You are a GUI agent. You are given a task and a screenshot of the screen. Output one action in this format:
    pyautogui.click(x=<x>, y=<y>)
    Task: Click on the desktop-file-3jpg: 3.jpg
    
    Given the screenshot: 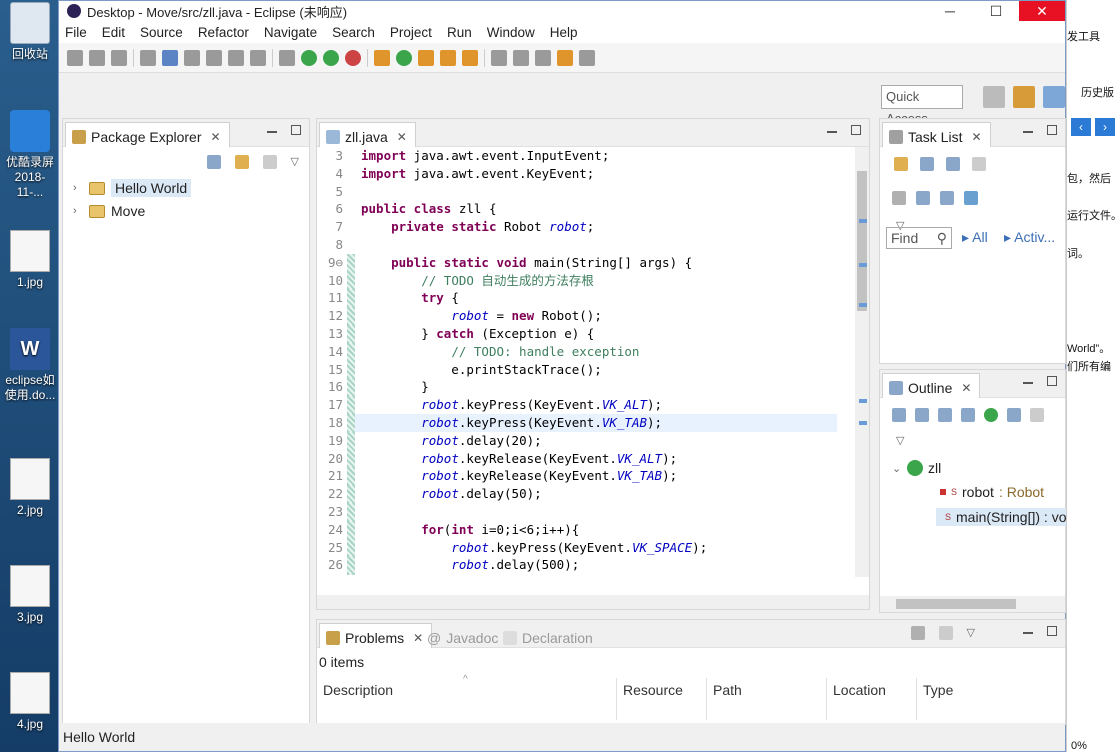 What is the action you would take?
    pyautogui.click(x=30, y=595)
    